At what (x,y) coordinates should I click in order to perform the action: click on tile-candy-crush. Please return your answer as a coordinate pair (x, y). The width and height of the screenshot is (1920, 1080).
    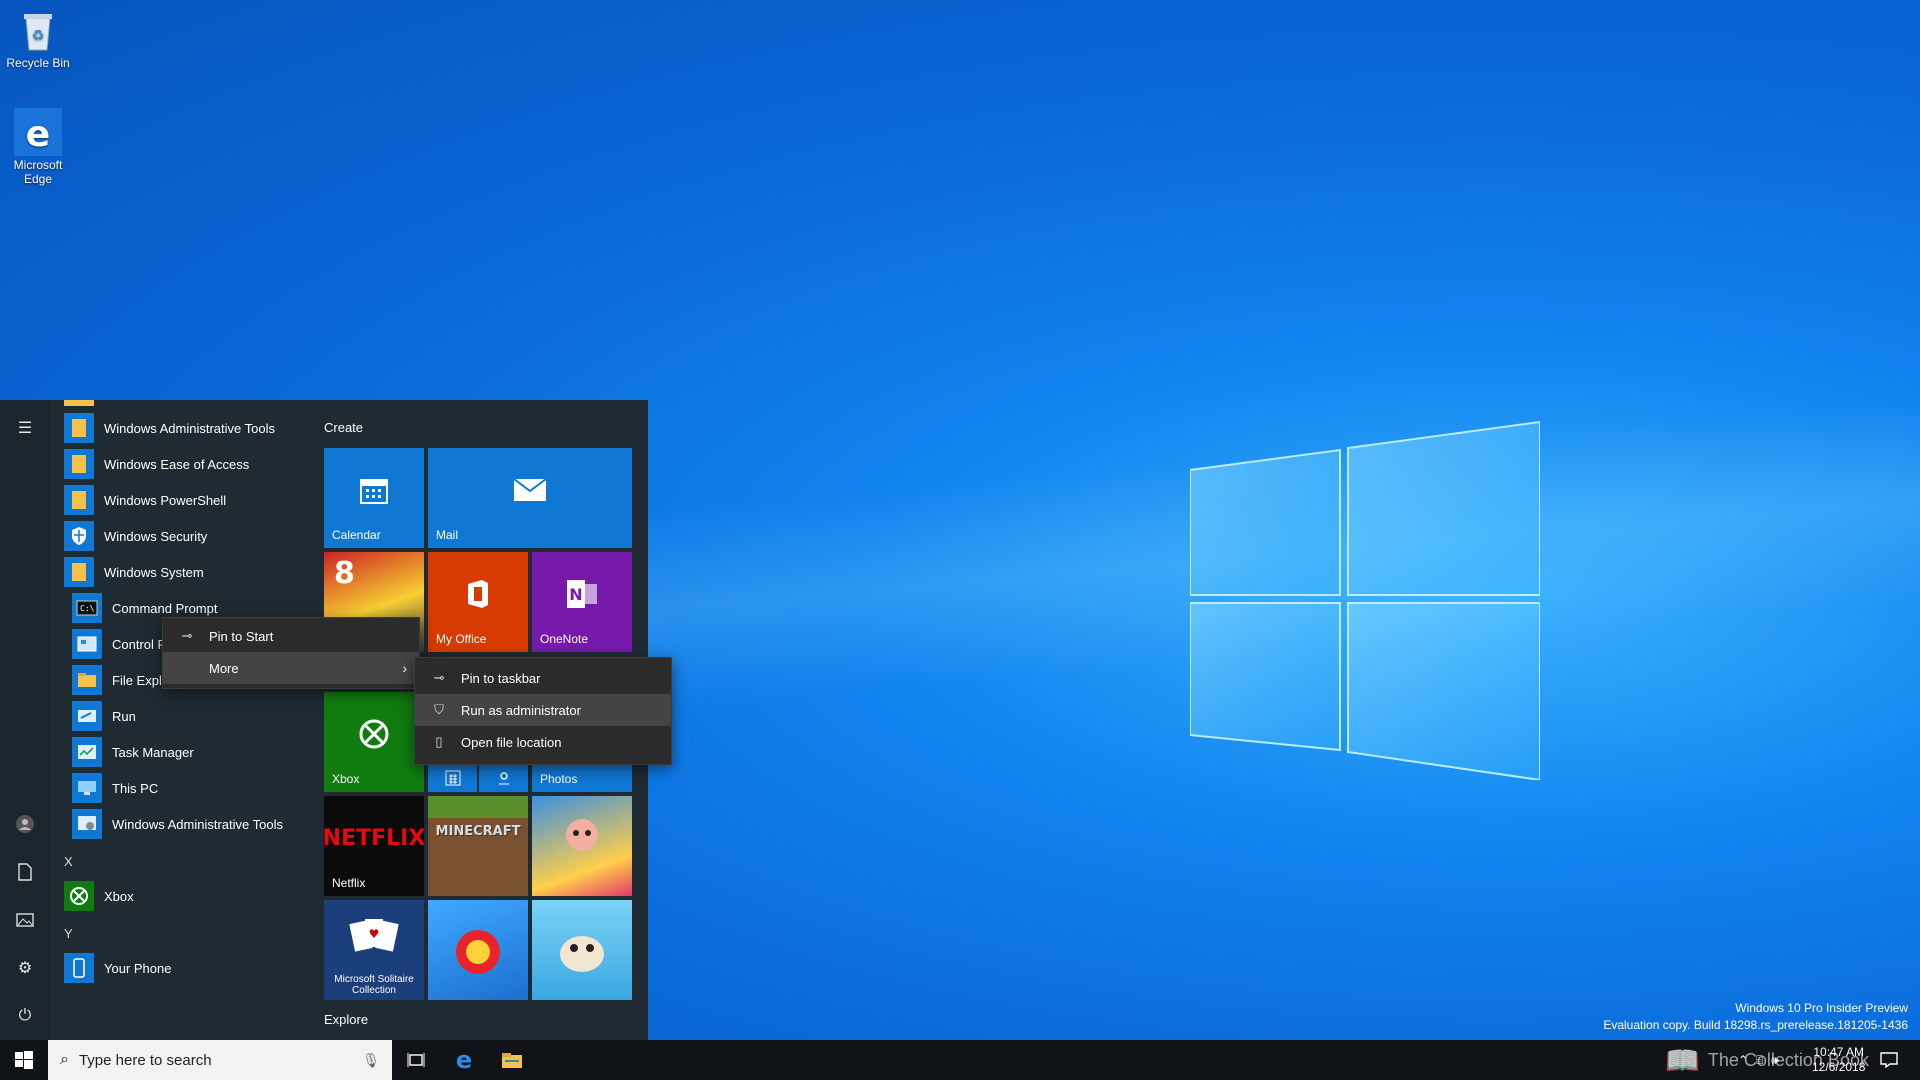
    Looking at the image, I should click on (478, 950).